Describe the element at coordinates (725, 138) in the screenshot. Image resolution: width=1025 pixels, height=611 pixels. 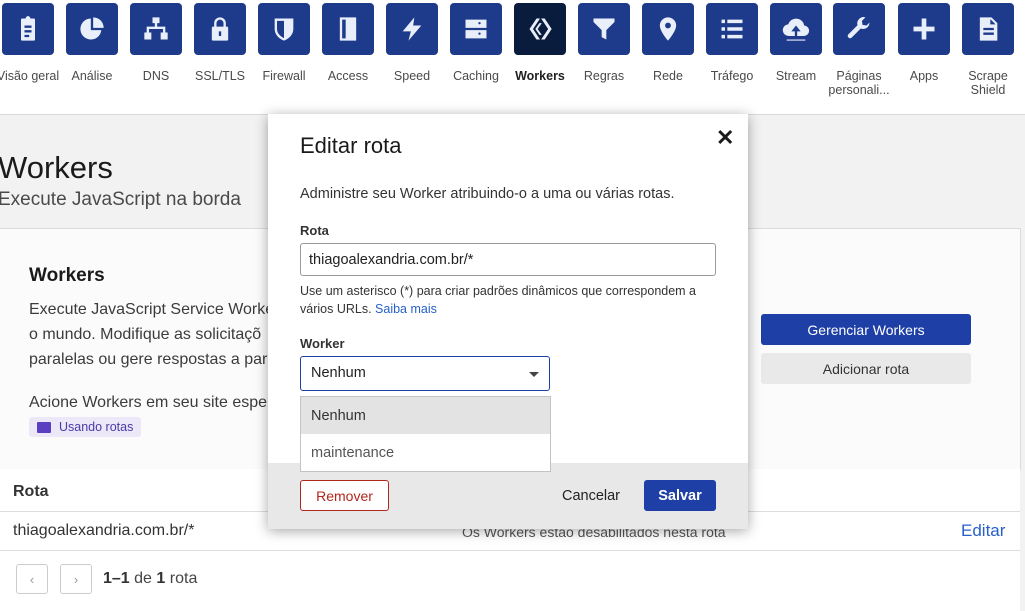
I see `close-icon: ✕` at that location.